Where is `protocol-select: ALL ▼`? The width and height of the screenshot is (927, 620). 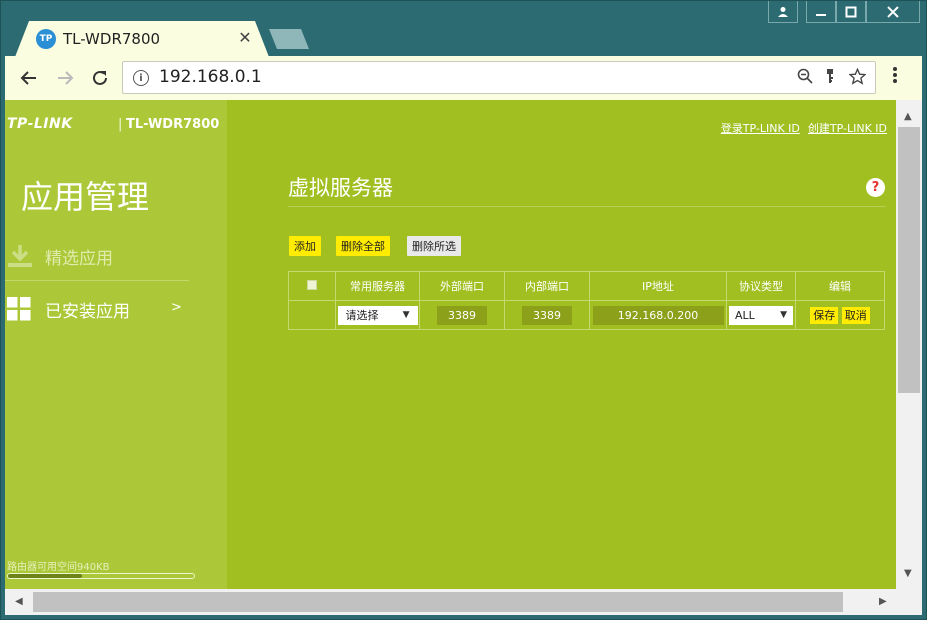 protocol-select: ALL ▼ is located at coordinates (761, 315).